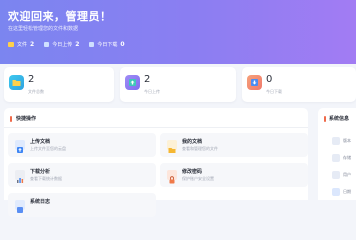 This screenshot has height=240, width=356. I want to click on hero-stat-label: 文件, so click(22, 45).